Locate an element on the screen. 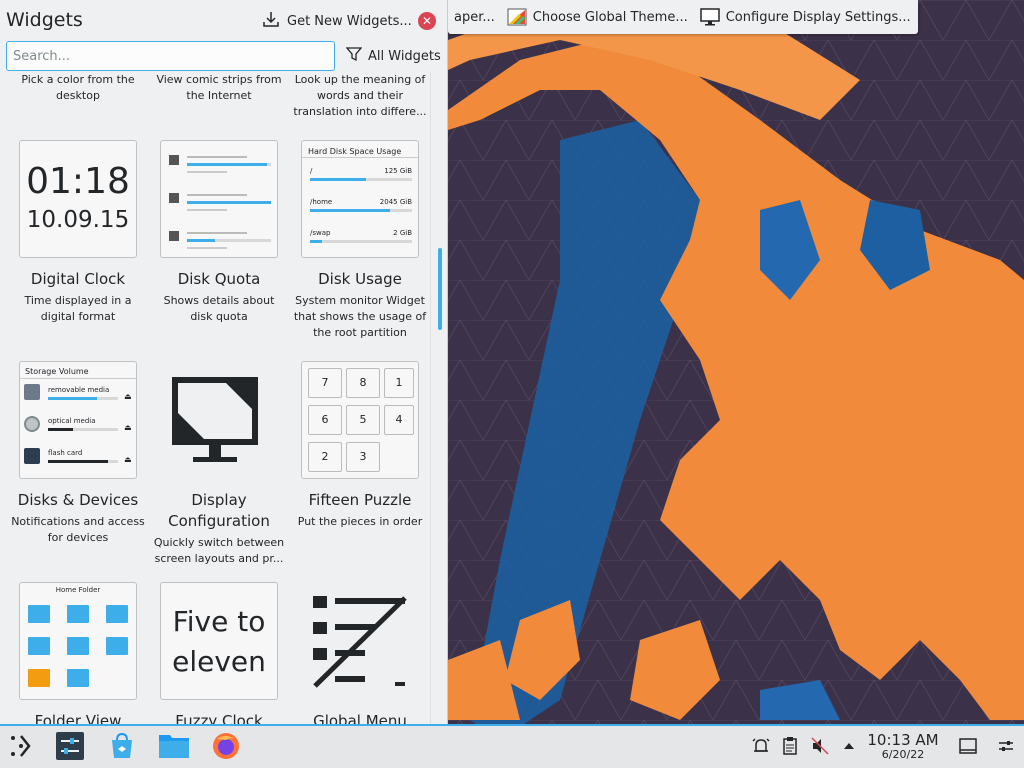  widget-thumbnail-digital-clock: 01:18 10.09.15 is located at coordinates (78, 199).